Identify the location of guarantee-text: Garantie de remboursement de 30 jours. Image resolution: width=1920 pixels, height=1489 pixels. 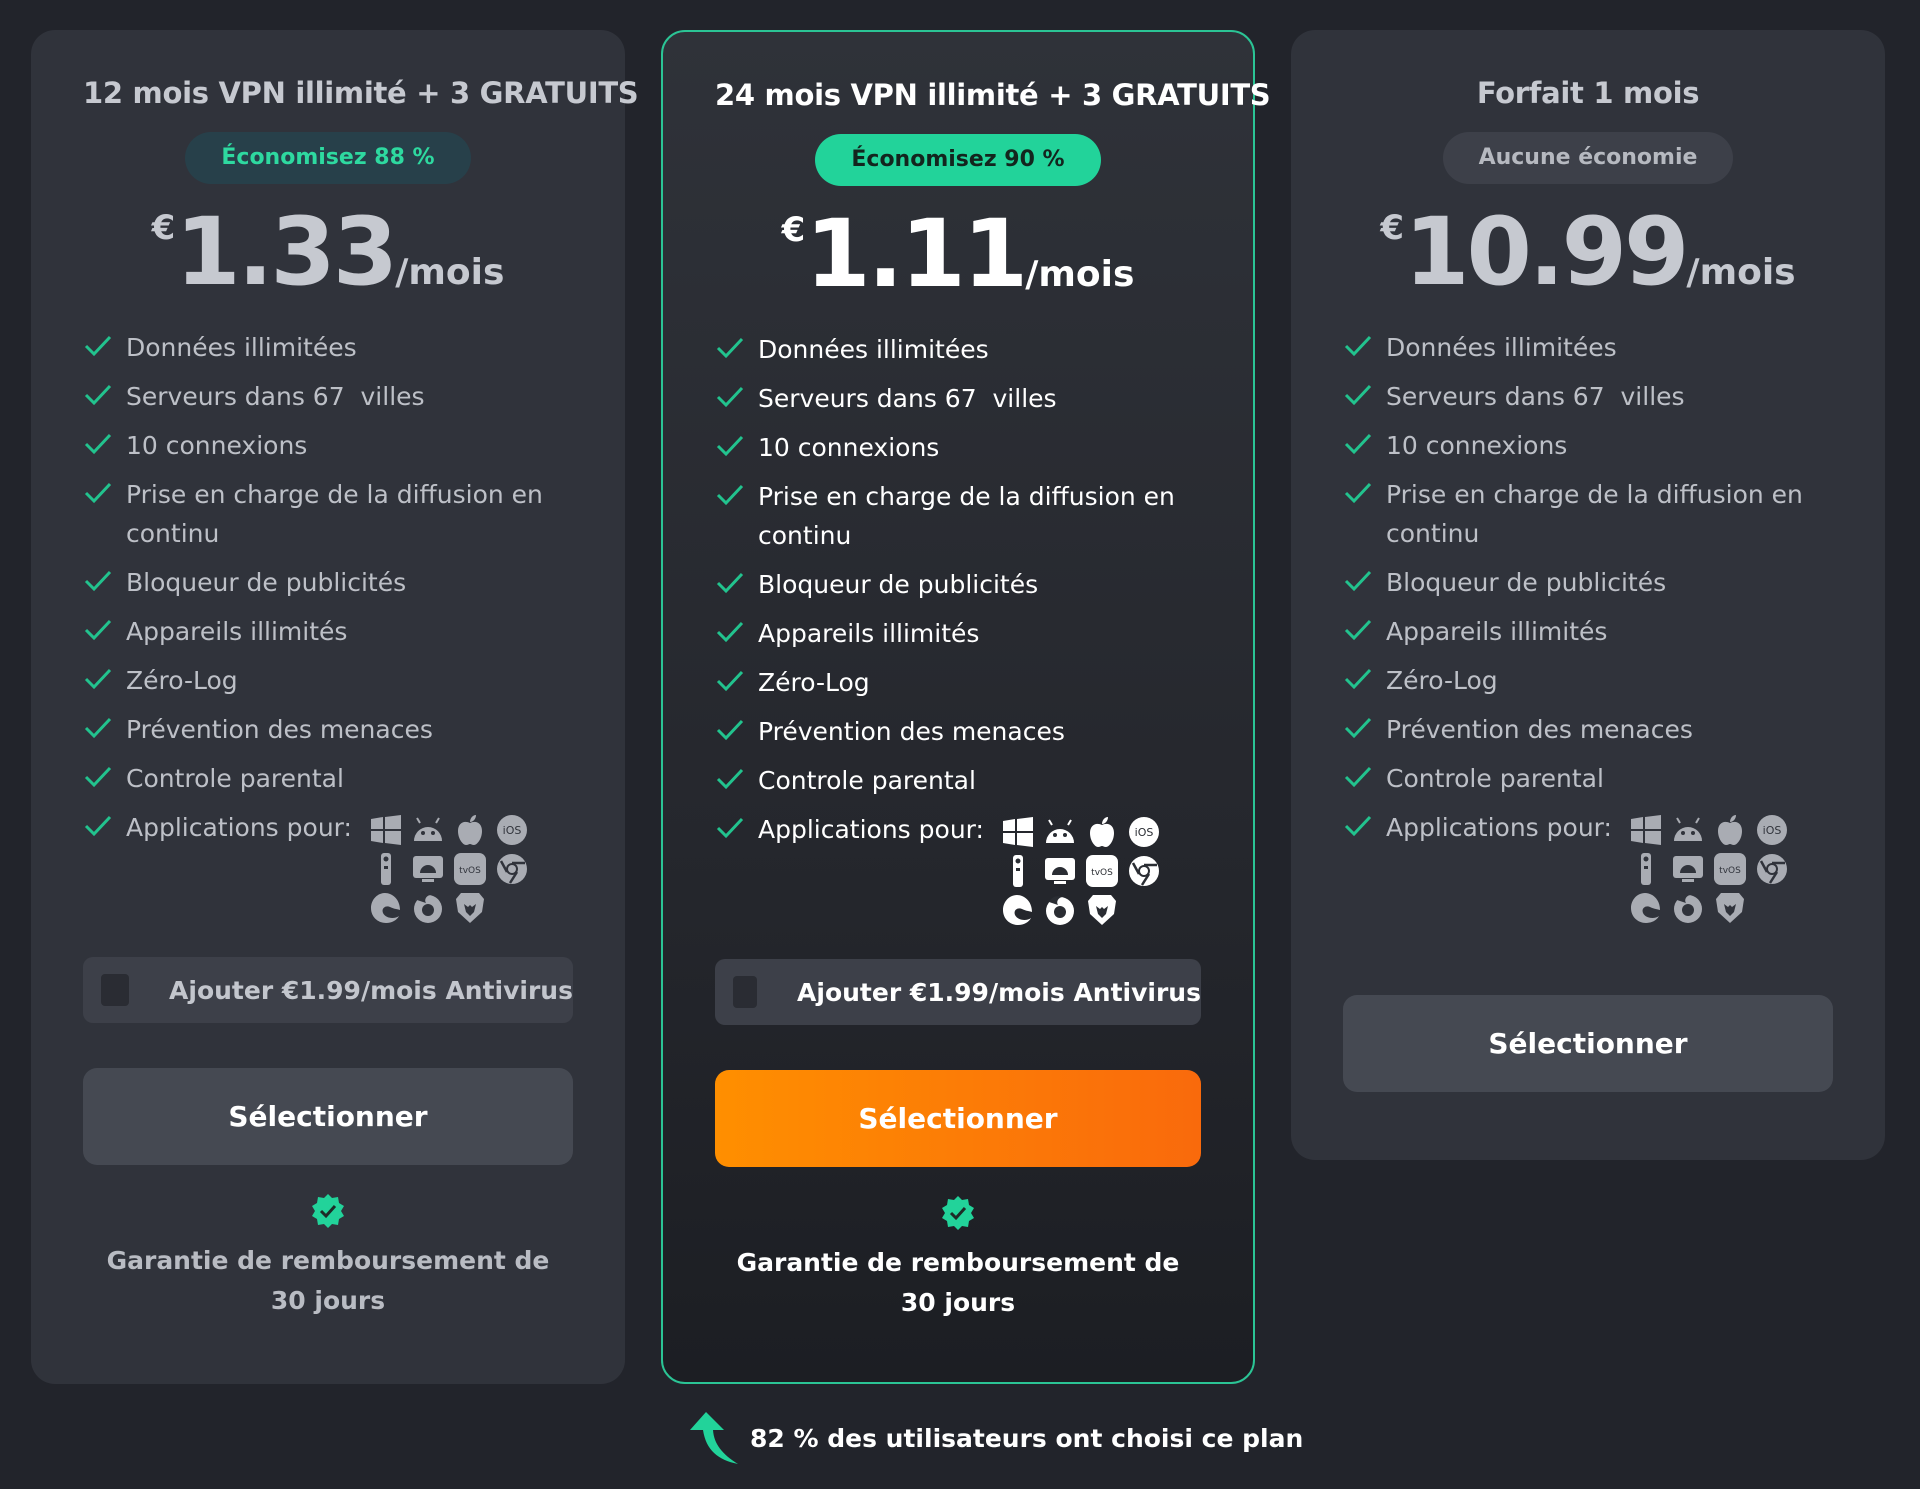
(328, 1280).